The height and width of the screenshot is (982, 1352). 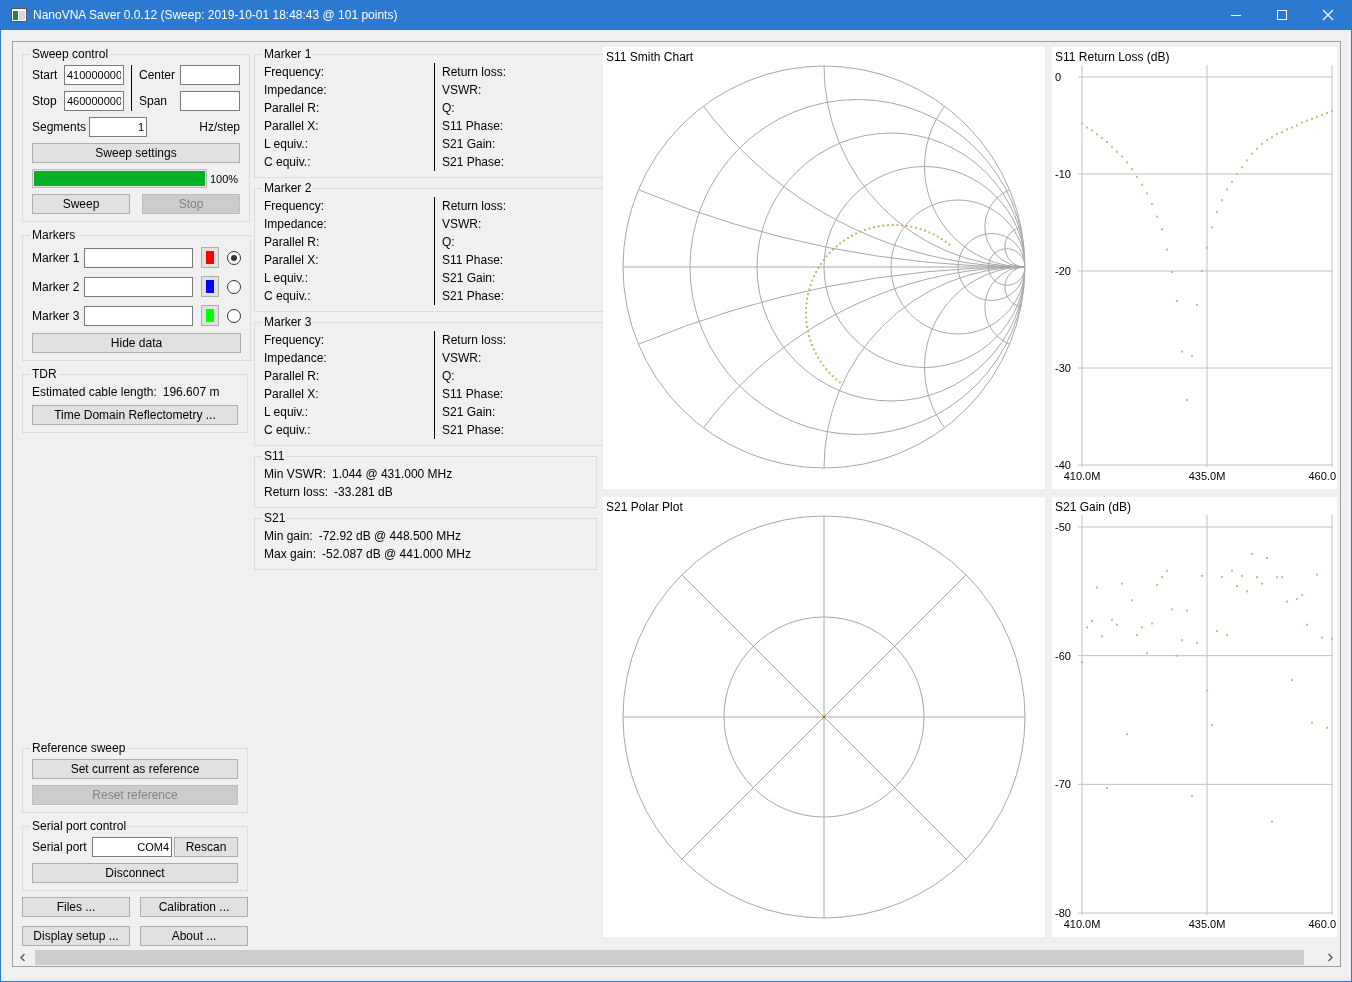 I want to click on input-field: 1, so click(x=118, y=127).